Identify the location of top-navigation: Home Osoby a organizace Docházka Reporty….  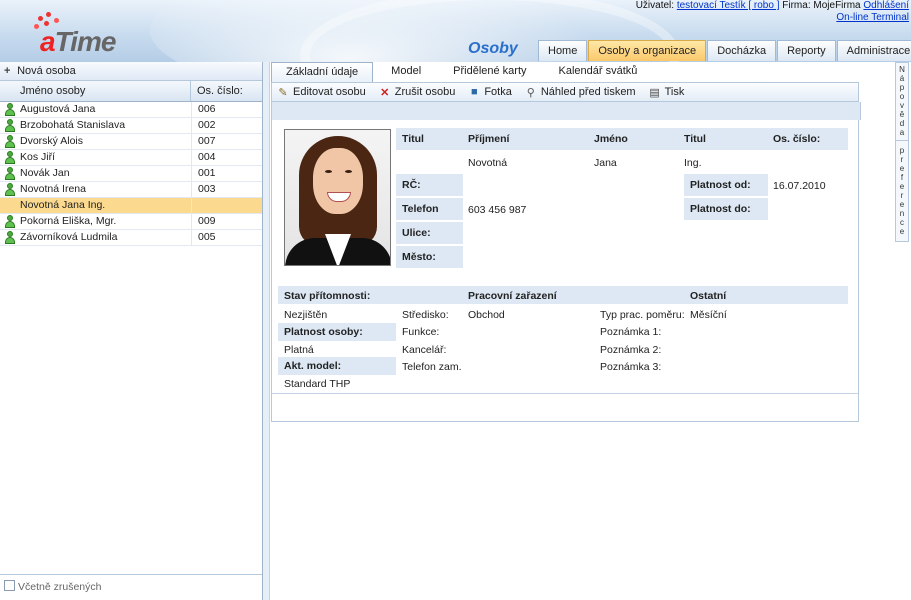
(724, 51).